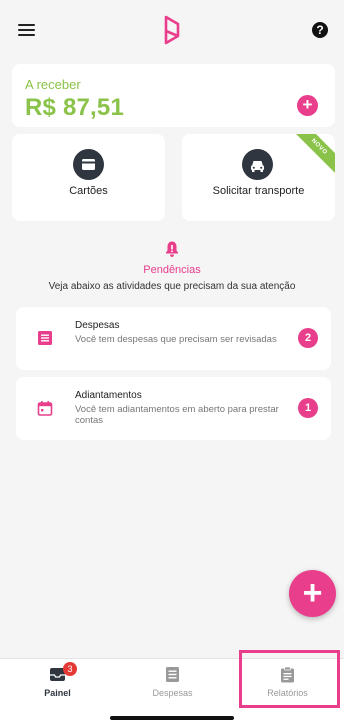 This screenshot has width=344, height=725. Describe the element at coordinates (172, 718) in the screenshot. I see `home-indicator` at that location.